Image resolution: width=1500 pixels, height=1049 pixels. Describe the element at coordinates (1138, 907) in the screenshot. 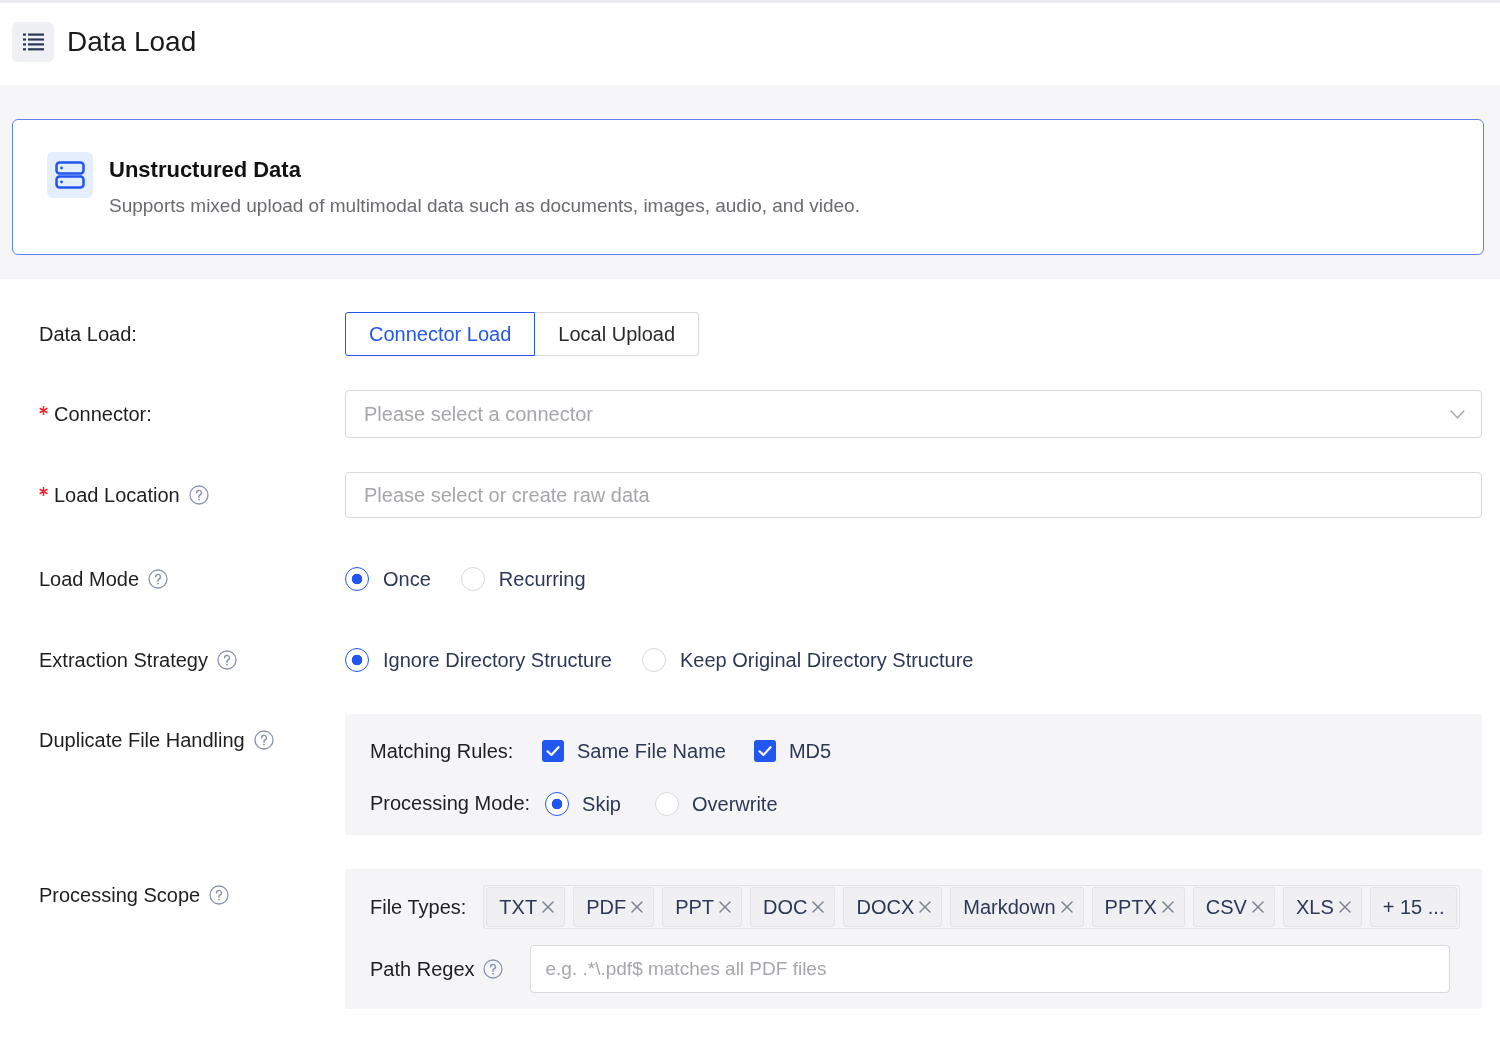

I see `file-type-tag: PPTX` at that location.